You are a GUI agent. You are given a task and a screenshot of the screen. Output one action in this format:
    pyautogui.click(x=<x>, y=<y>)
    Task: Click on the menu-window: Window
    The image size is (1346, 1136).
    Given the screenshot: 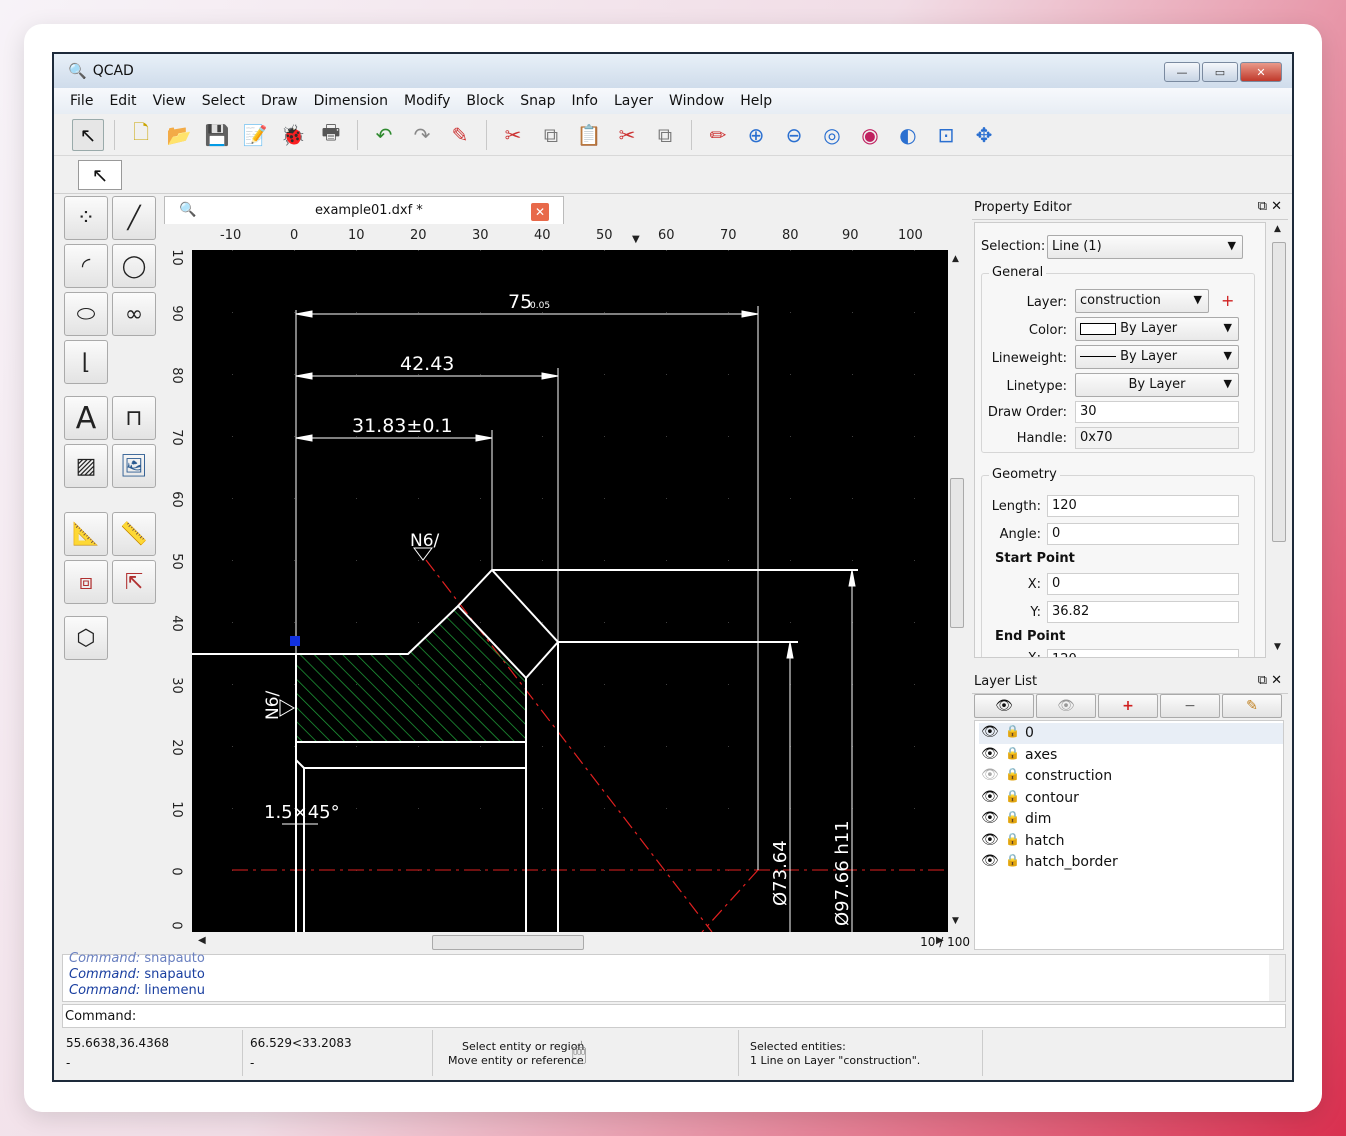 What is the action you would take?
    pyautogui.click(x=696, y=101)
    